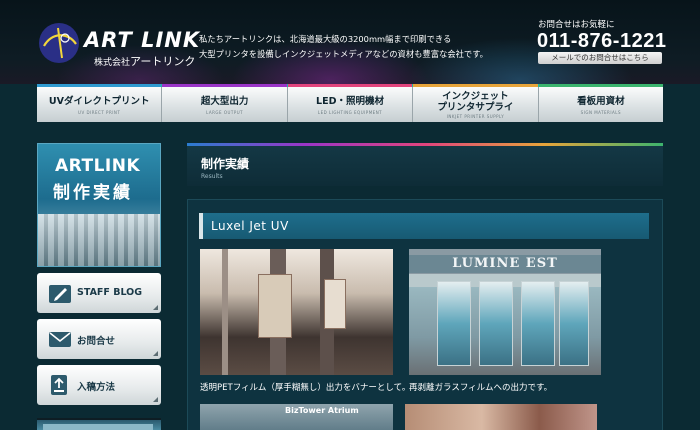 This screenshot has width=700, height=430. I want to click on pencil-icon, so click(60, 294).